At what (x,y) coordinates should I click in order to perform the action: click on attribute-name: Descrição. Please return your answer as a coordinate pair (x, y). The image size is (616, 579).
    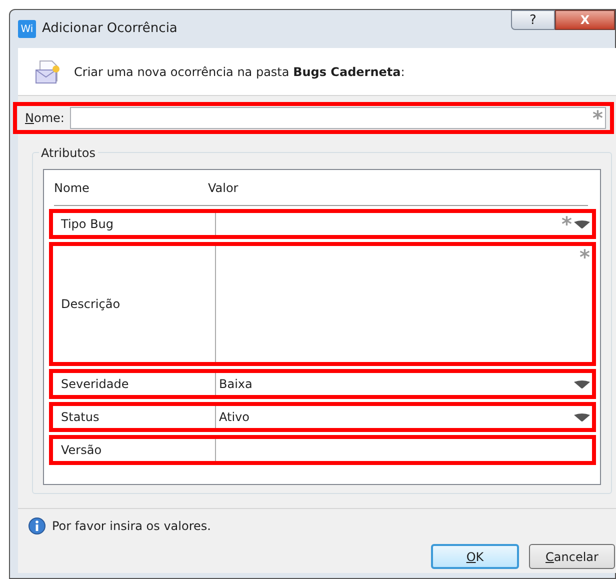
    Looking at the image, I should click on (90, 304).